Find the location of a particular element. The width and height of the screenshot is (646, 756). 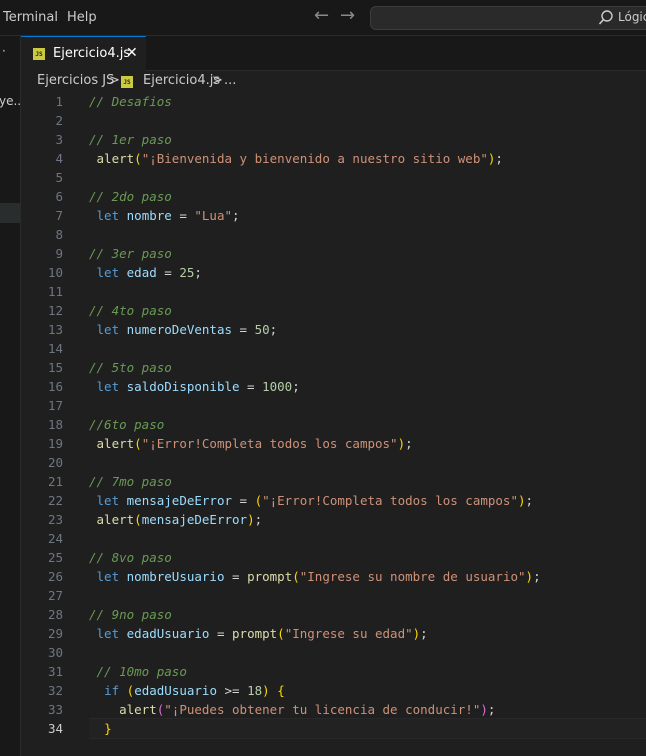

code-token: = is located at coordinates (236, 576).